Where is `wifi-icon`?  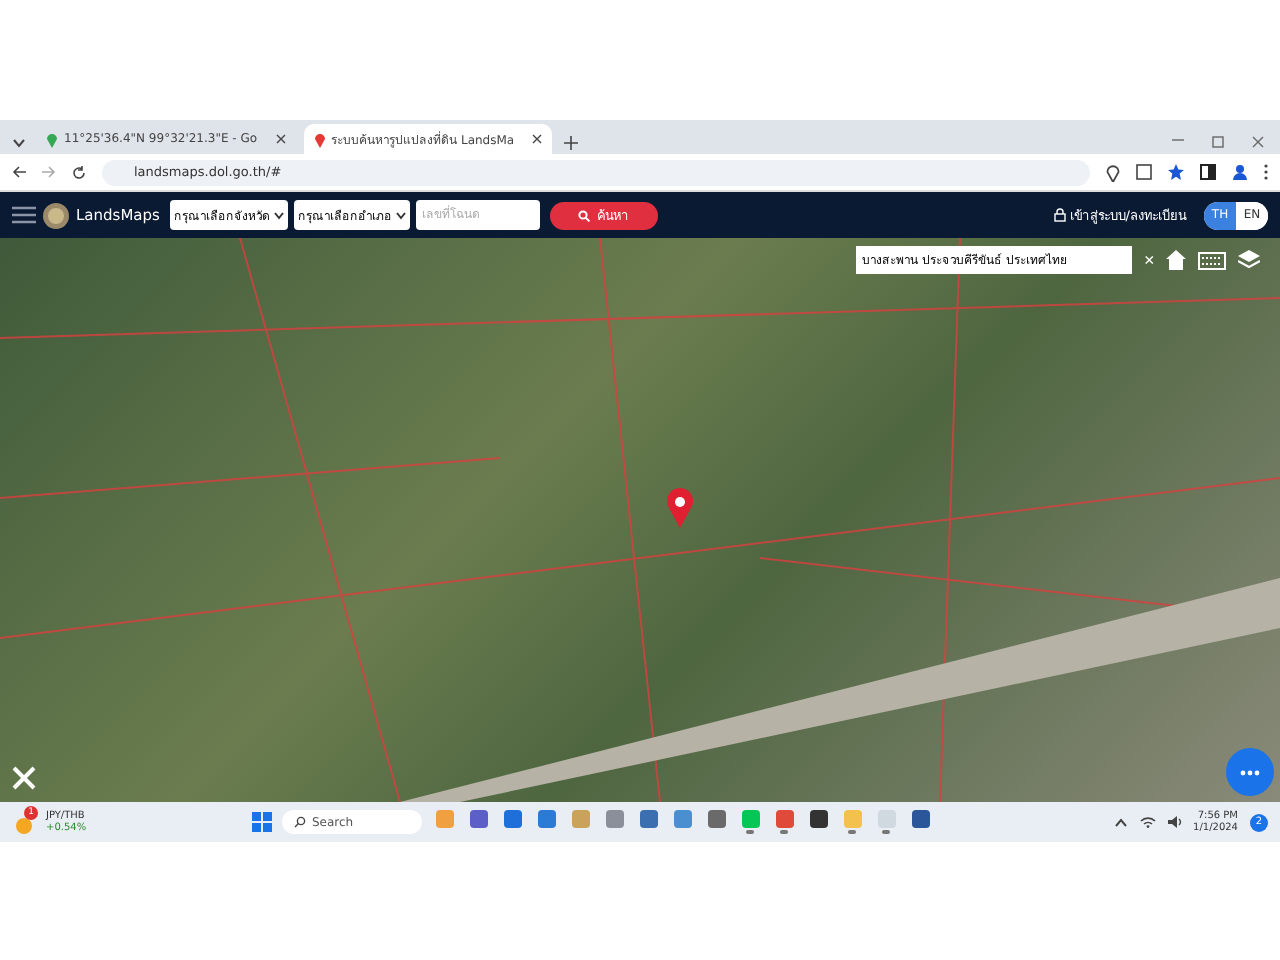
wifi-icon is located at coordinates (1147, 822).